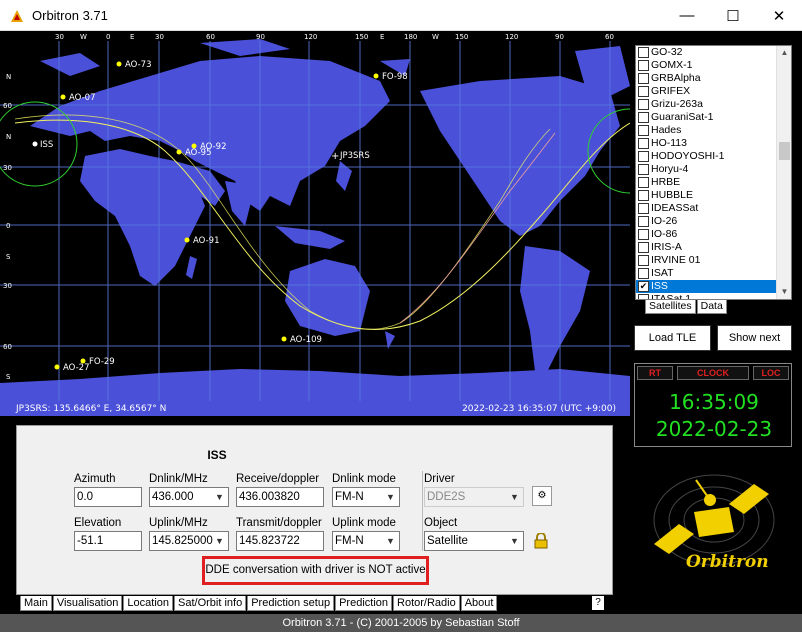  Describe the element at coordinates (280, 541) in the screenshot. I see `transmit-field: 145.823722` at that location.